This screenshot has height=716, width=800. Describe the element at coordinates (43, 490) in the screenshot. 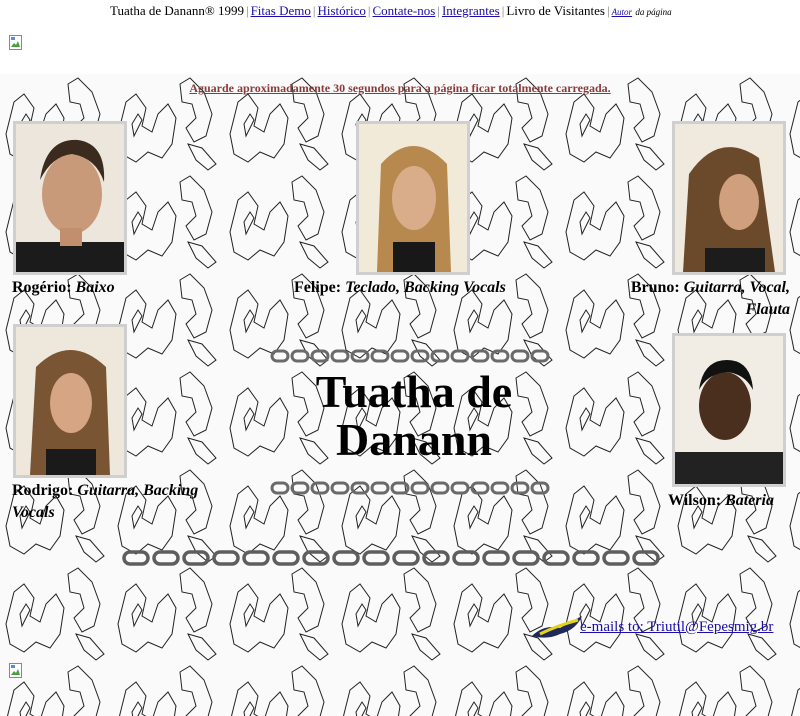

I see `member-name: Rodrigo:` at that location.